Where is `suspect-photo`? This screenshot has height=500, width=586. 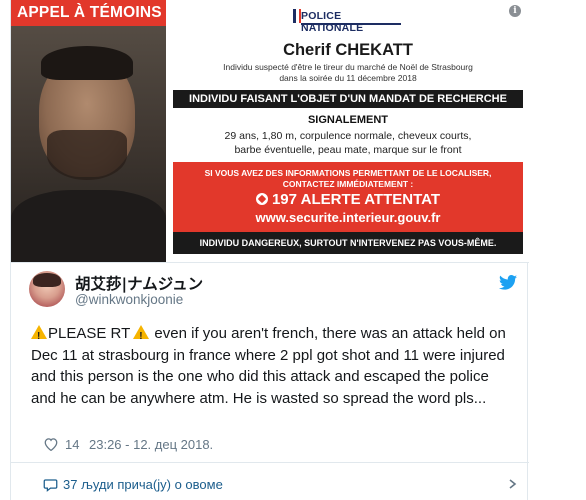 suspect-photo is located at coordinates (88, 131).